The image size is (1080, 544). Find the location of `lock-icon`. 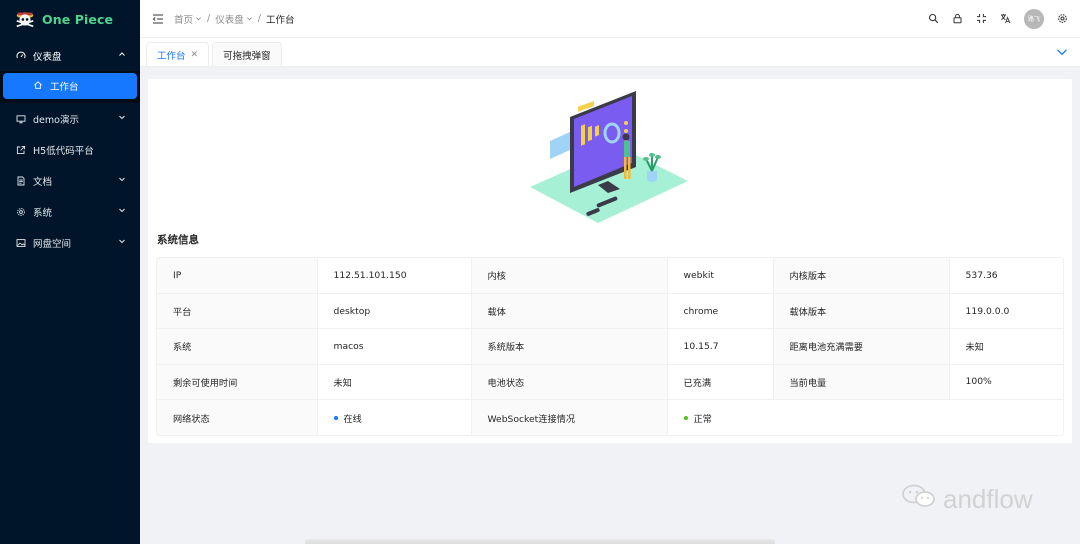

lock-icon is located at coordinates (957, 18).